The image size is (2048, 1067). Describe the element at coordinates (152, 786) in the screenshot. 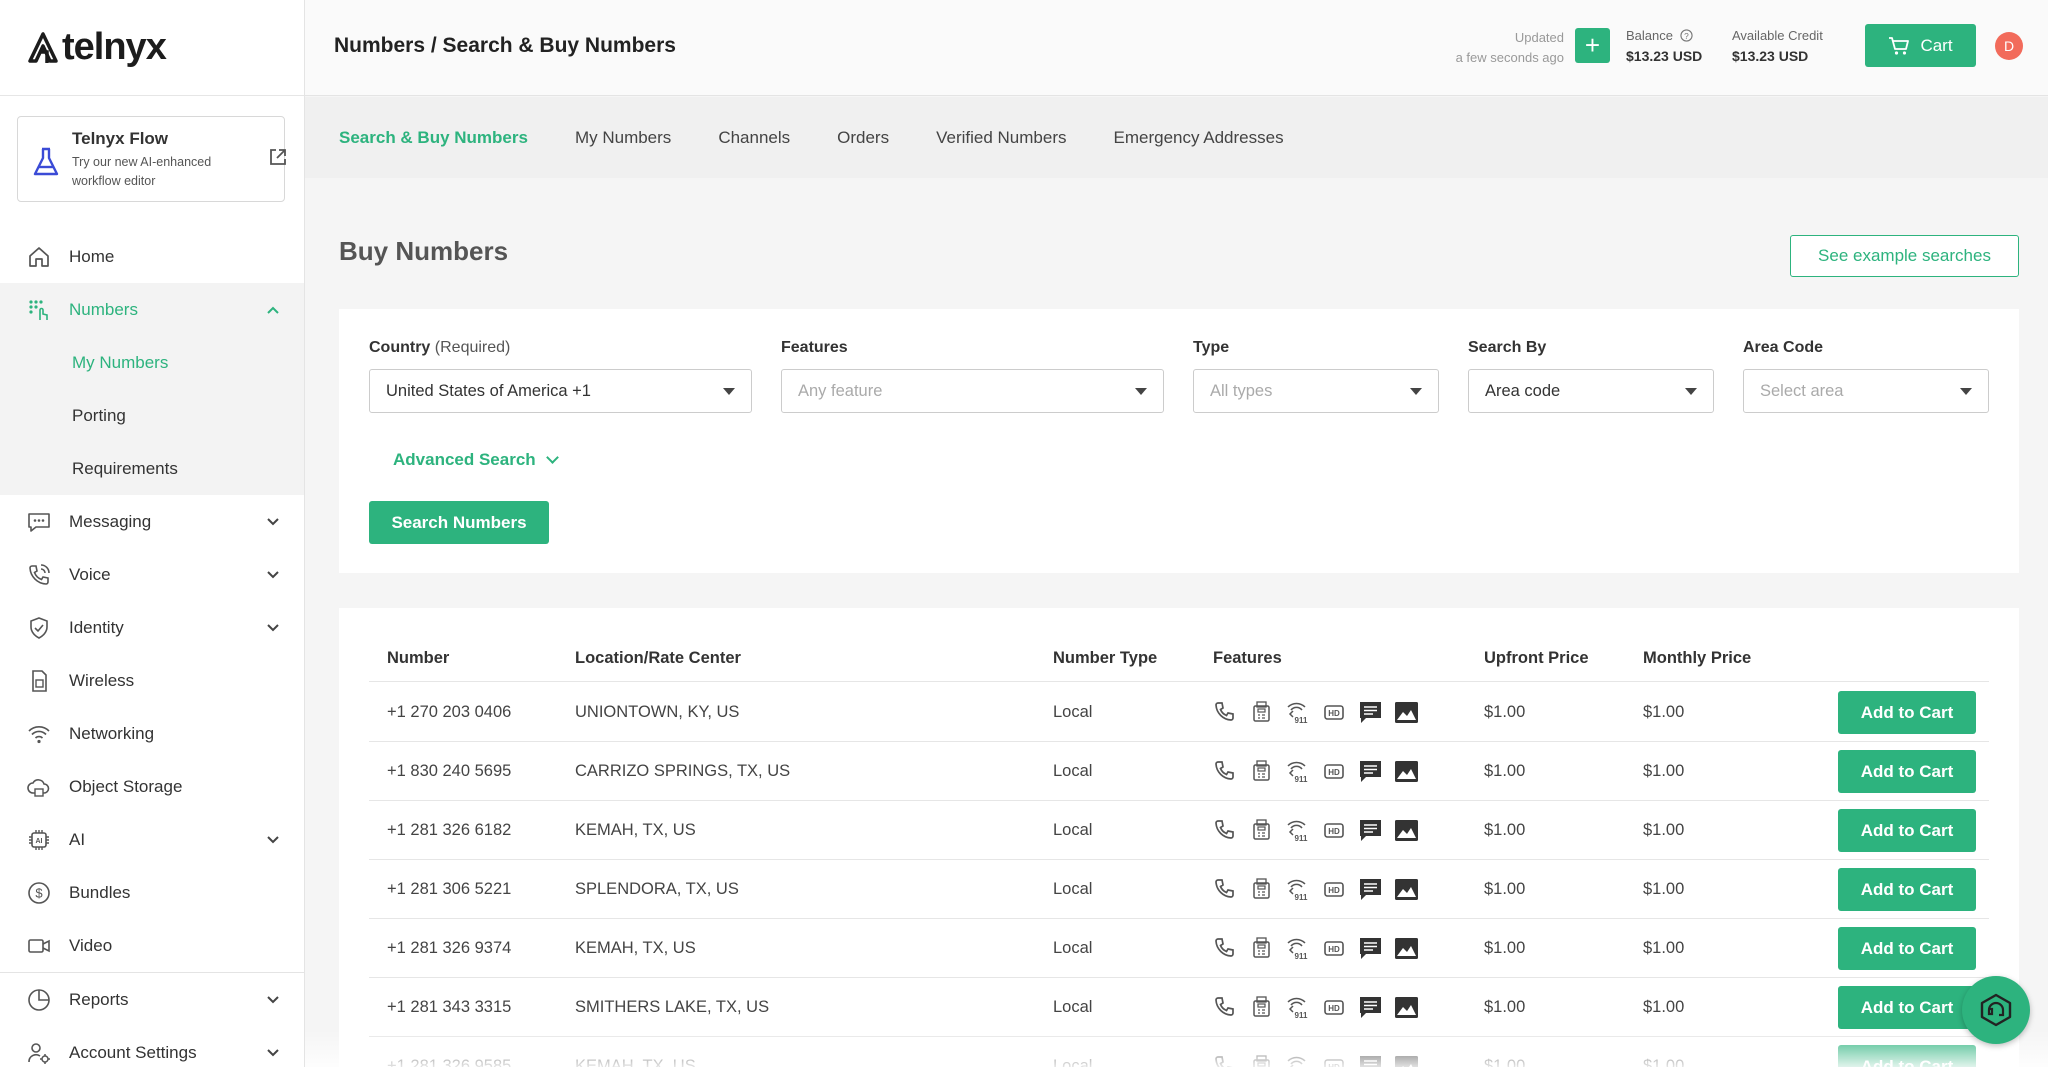

I see `sidebar-item-object-storage: Object Storage` at that location.